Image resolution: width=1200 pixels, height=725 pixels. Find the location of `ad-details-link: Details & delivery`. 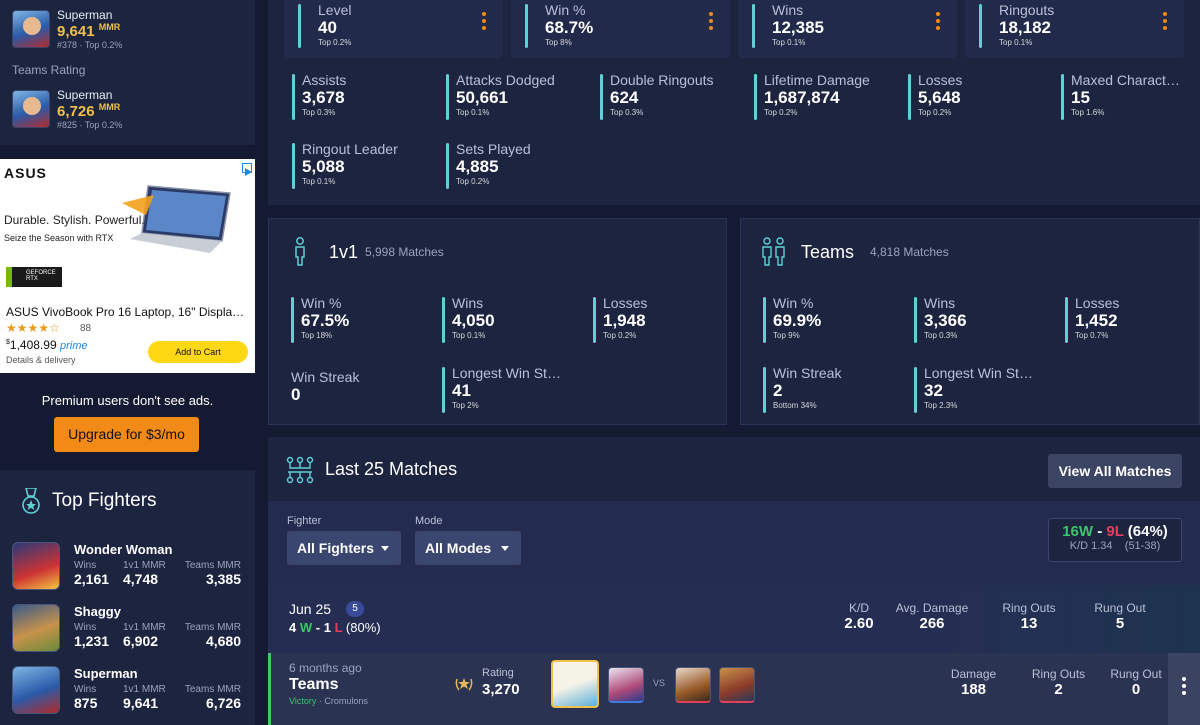

ad-details-link: Details & delivery is located at coordinates (41, 360).